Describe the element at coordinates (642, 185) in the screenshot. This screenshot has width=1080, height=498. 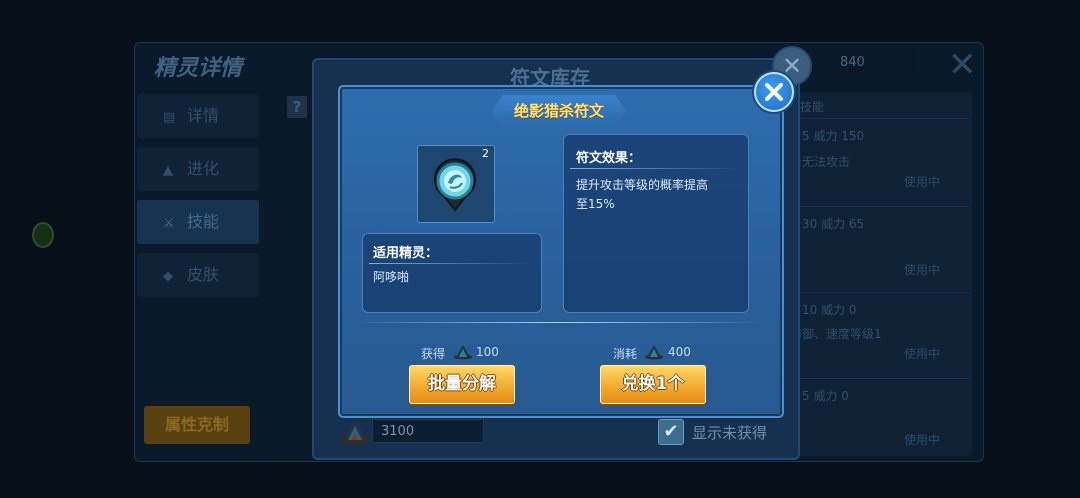
I see `effect-text-line1: 提升攻击等级的概率提高` at that location.